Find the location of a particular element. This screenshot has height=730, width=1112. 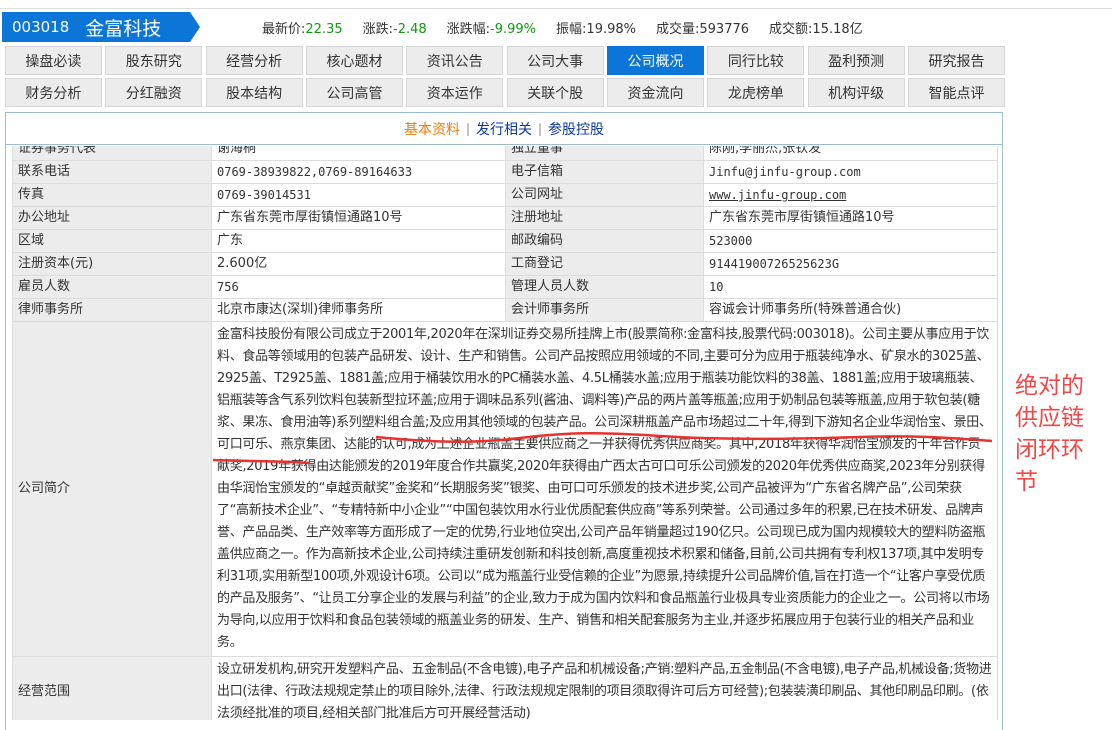

quote-item: 涨跌:-2.48 is located at coordinates (395, 27).